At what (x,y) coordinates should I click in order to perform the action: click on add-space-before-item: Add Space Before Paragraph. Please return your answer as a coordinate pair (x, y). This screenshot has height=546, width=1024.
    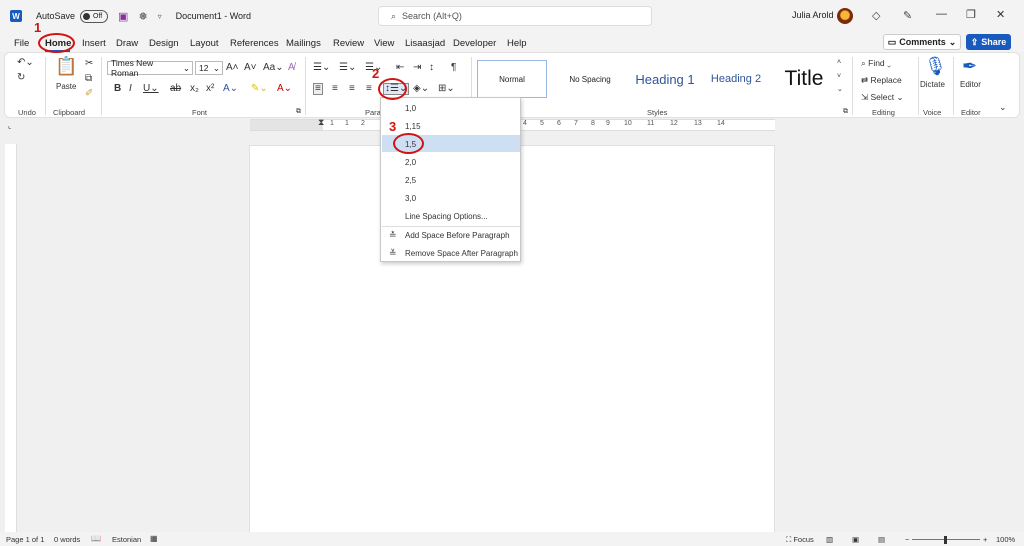
    Looking at the image, I should click on (457, 235).